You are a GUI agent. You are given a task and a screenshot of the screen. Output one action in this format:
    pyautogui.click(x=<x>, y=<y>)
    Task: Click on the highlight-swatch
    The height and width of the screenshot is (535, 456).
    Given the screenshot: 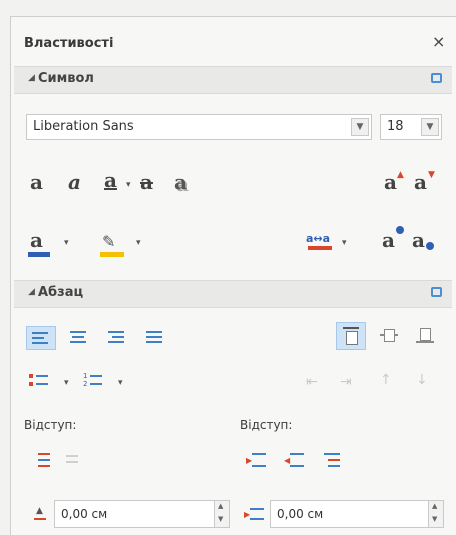 What is the action you would take?
    pyautogui.click(x=112, y=254)
    